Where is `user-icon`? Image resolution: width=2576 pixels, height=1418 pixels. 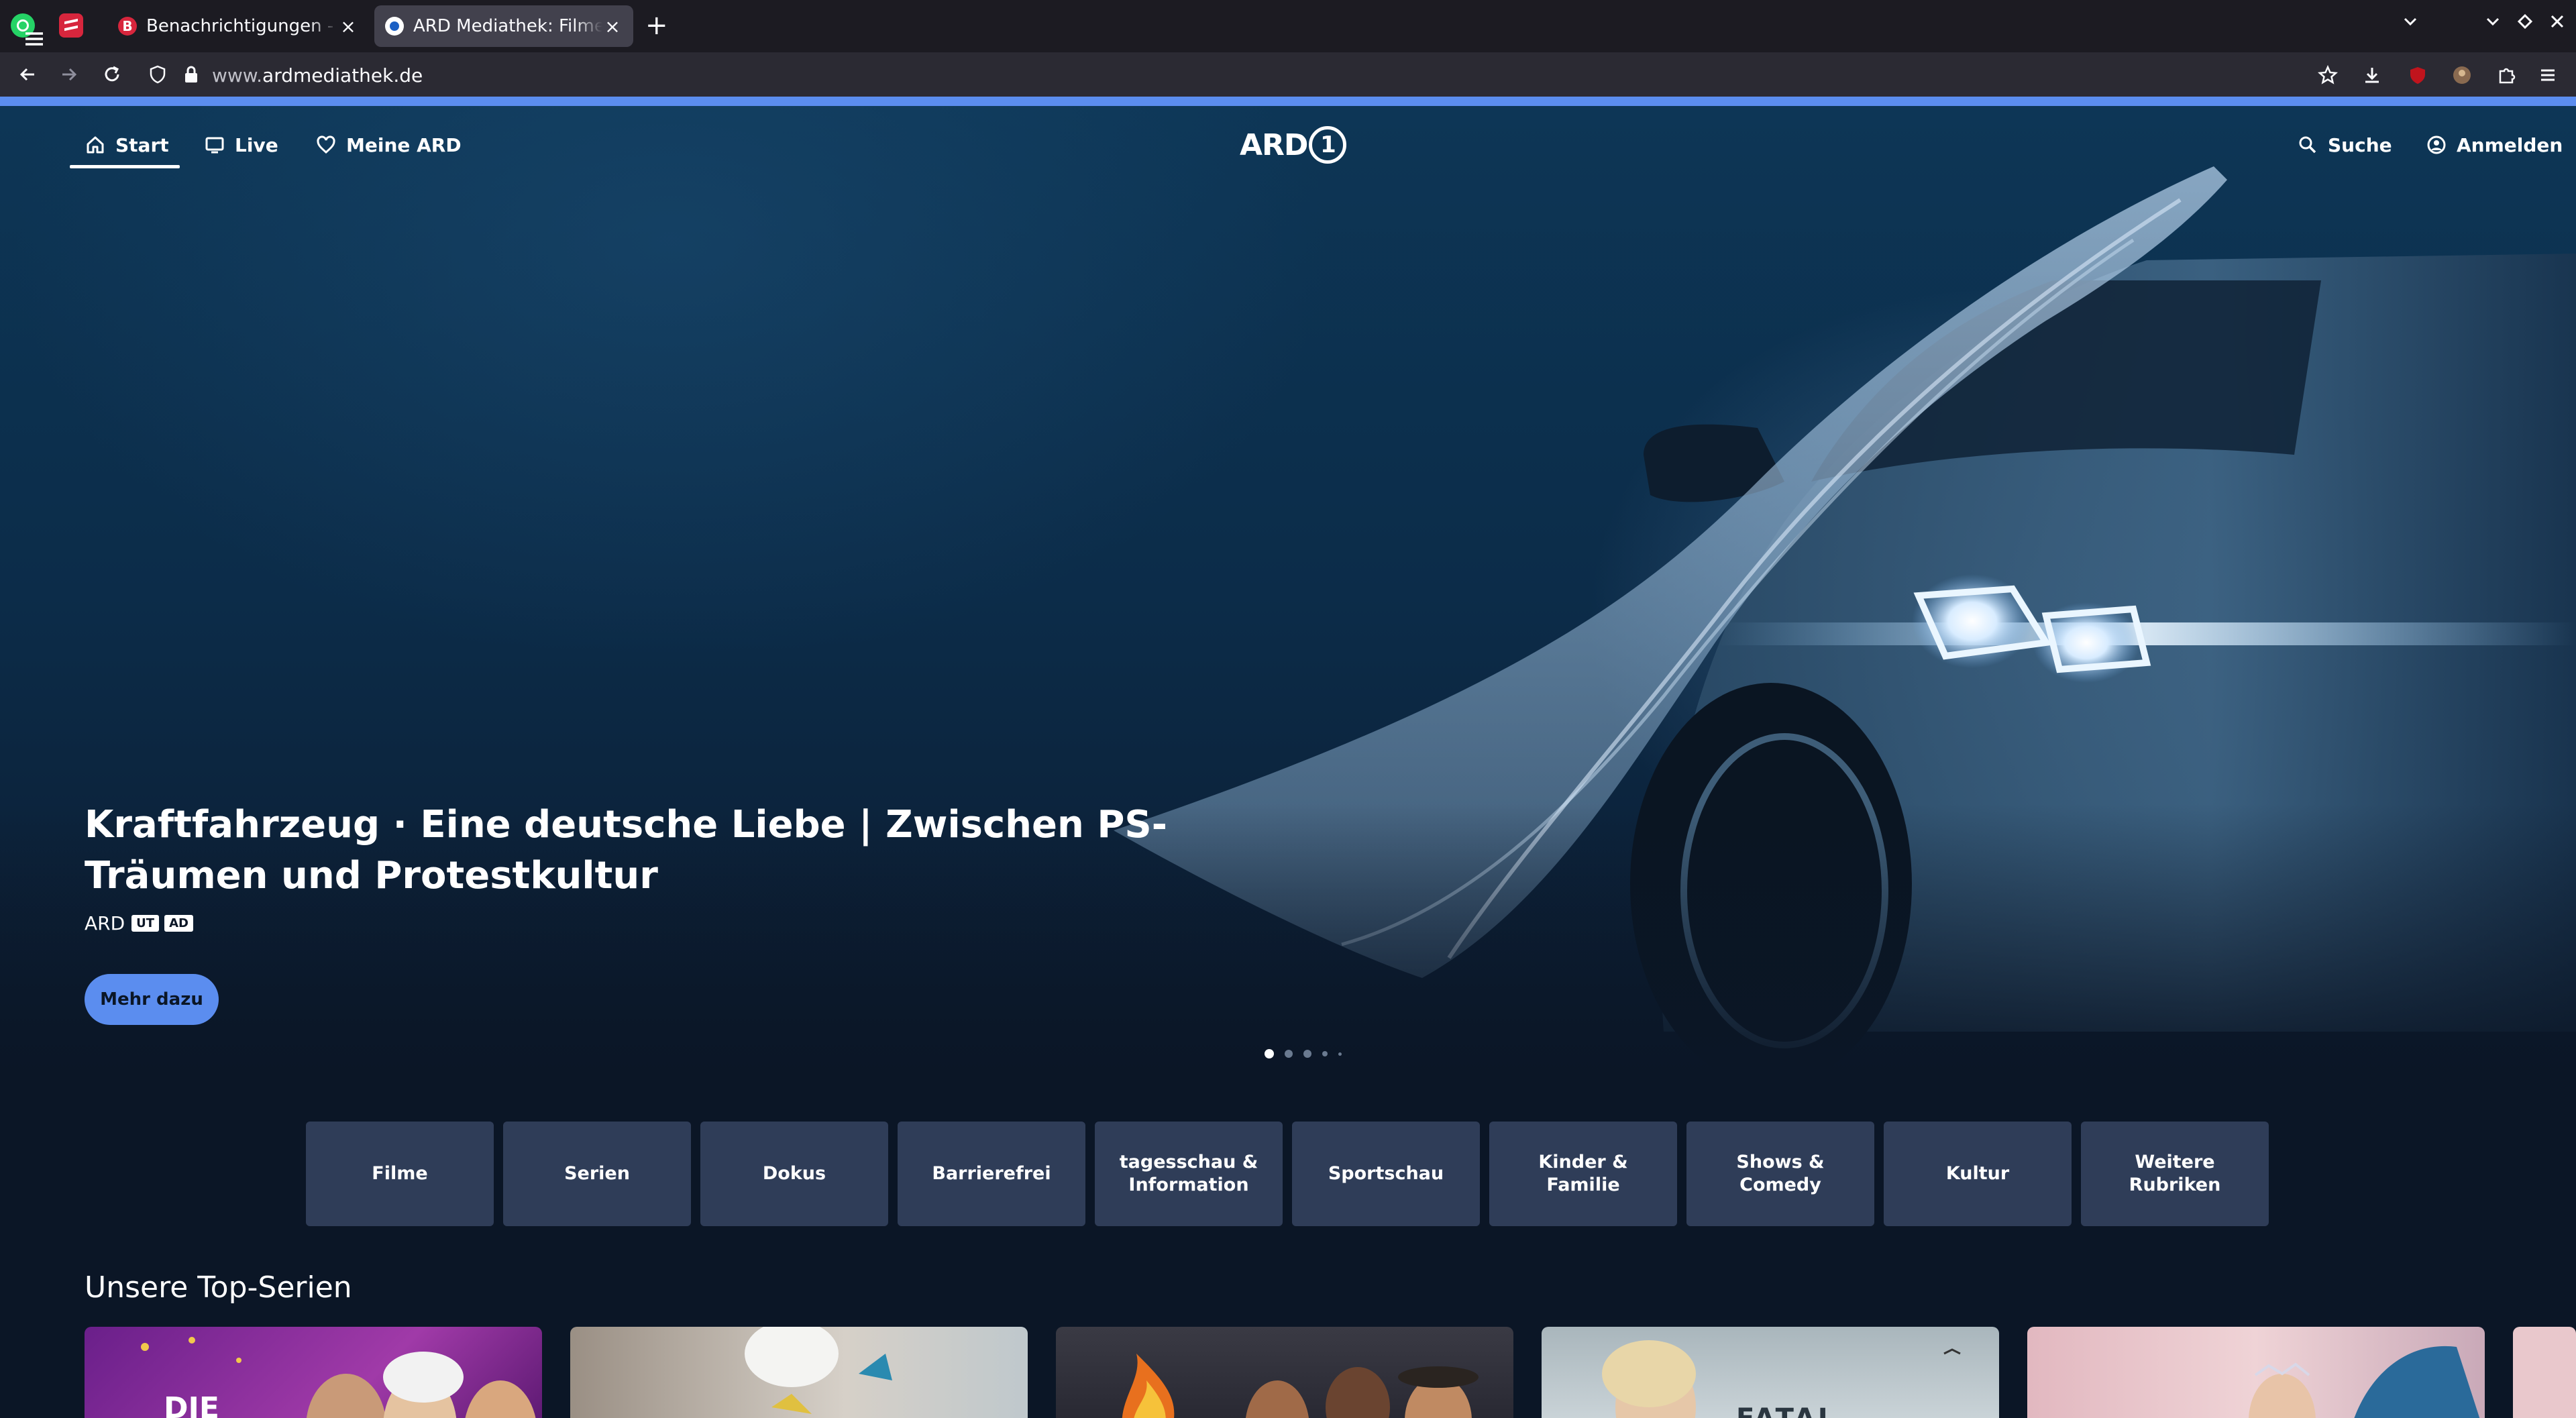 user-icon is located at coordinates (2436, 144).